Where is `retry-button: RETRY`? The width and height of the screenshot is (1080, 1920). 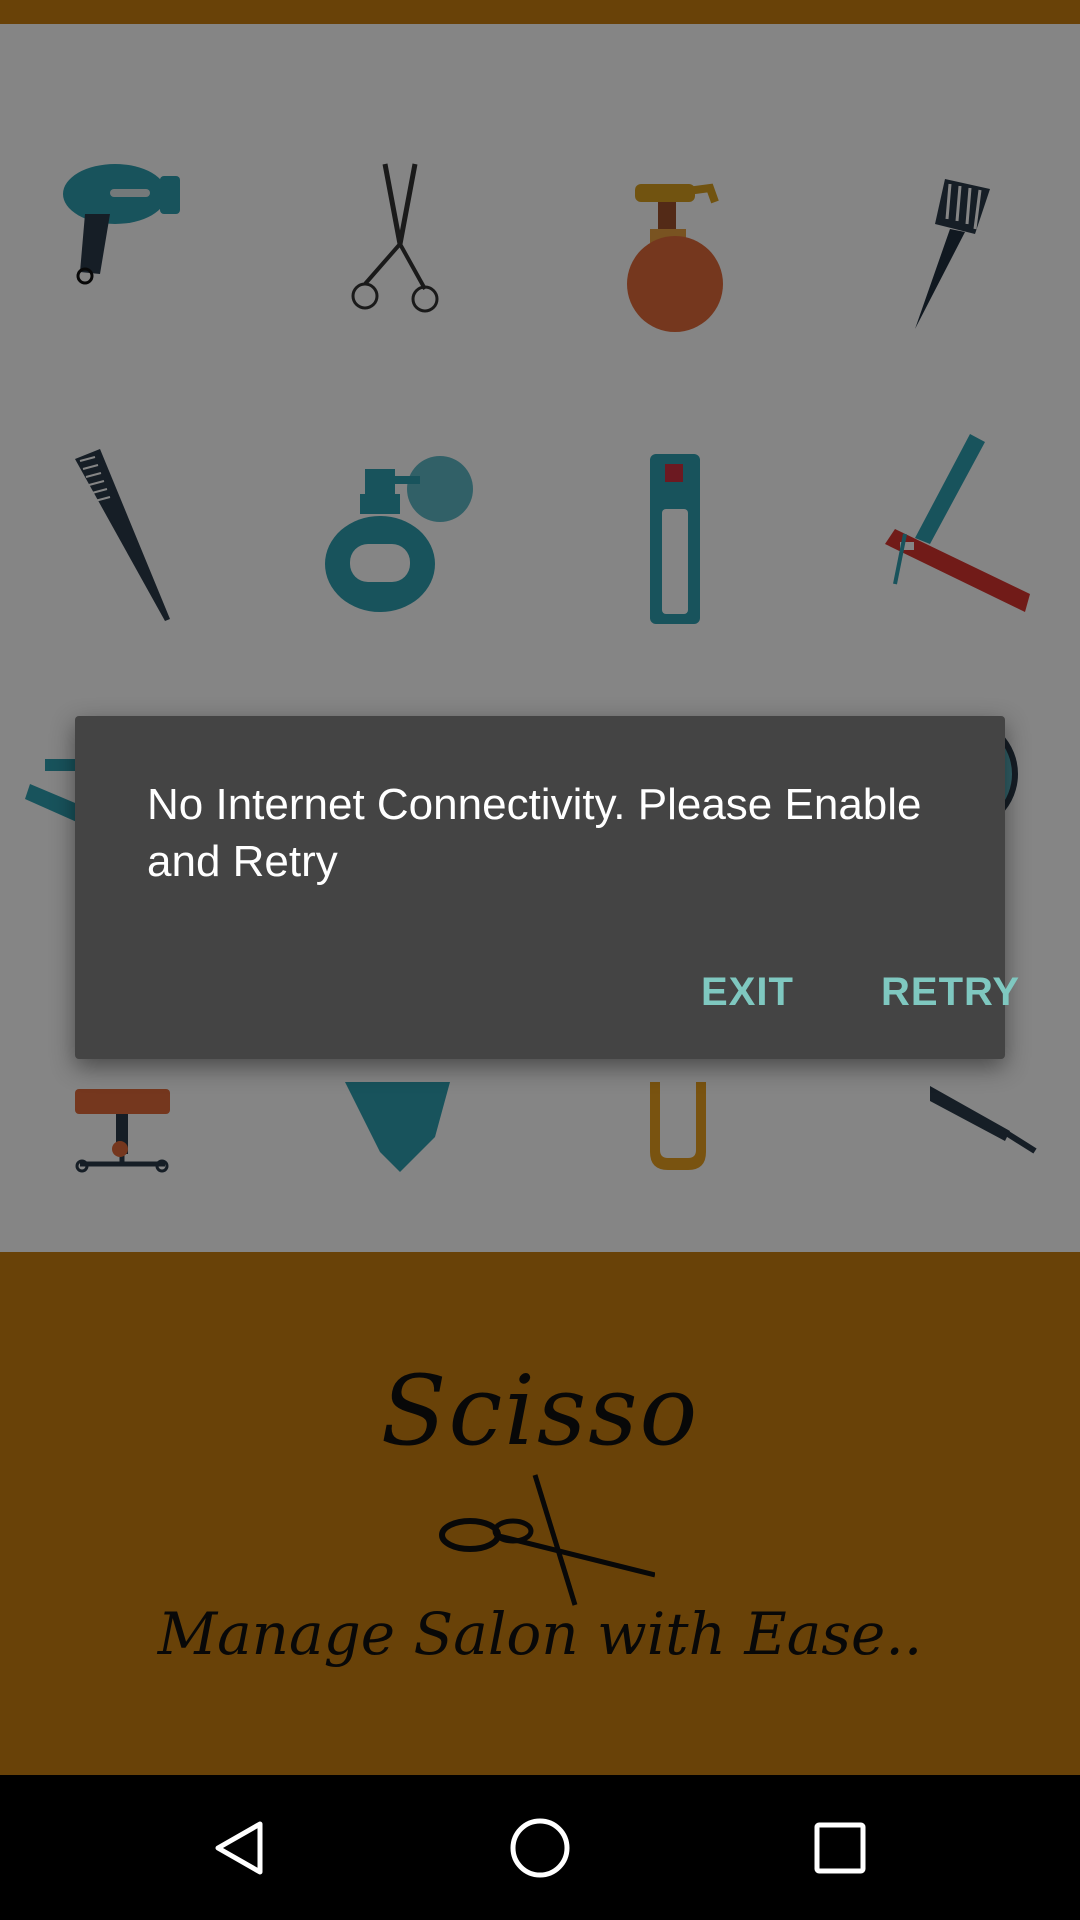 retry-button: RETRY is located at coordinates (950, 992).